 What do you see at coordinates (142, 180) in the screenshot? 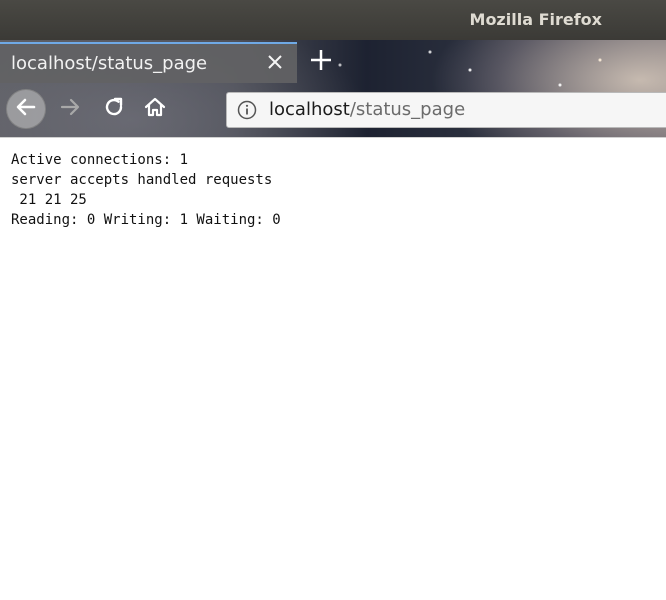
I see `status-line-header: server accepts handled requests` at bounding box center [142, 180].